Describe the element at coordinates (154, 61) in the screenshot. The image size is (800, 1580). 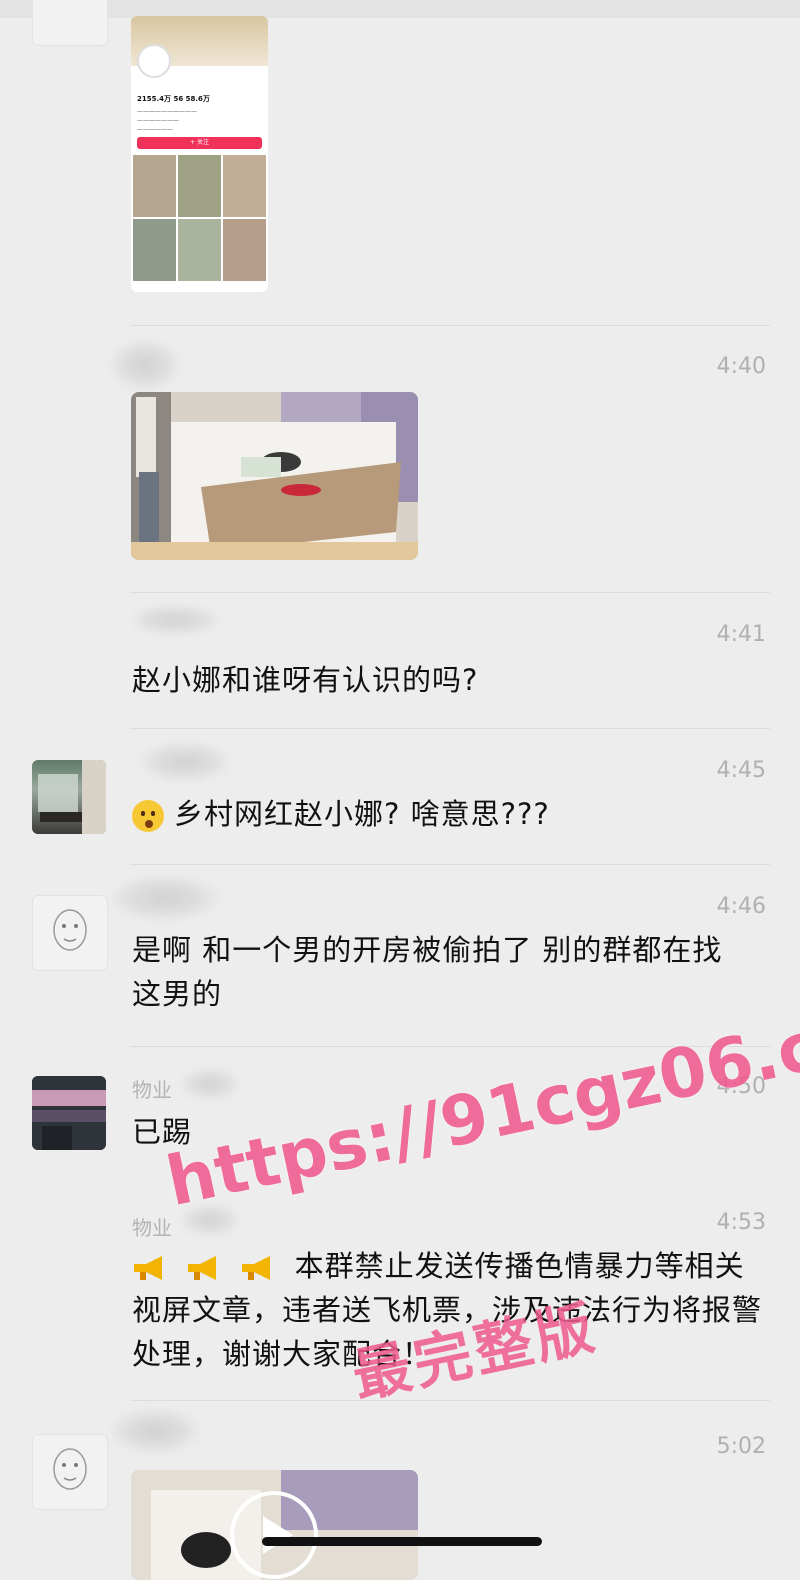
I see `profile-avatar-icon` at that location.